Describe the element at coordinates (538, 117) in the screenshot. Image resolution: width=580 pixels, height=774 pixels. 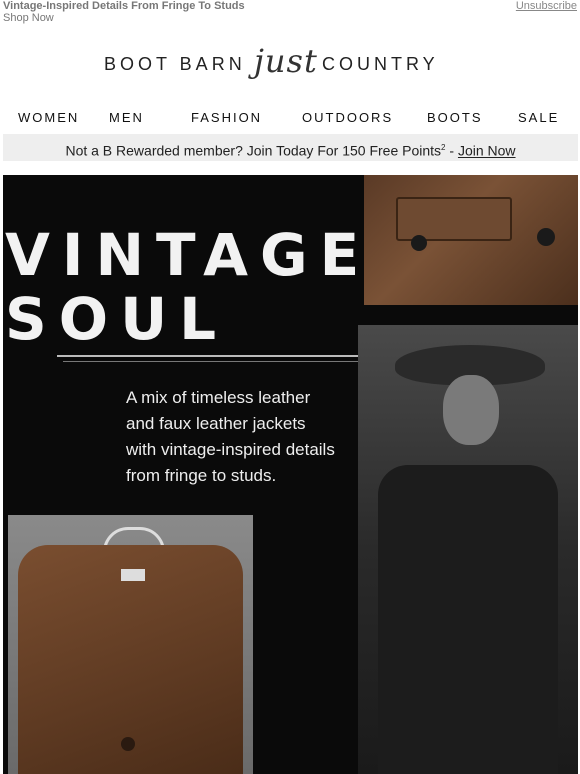
I see `nav-item-sale: SALE` at that location.